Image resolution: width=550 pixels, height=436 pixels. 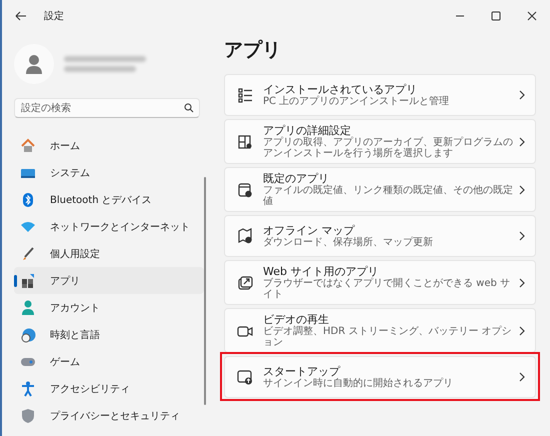 I want to click on settings-card: アプリの詳細設定 アプリの取得、アプリのアーカイブ、更新プログラムのアンインストールを行う場所を選択します, so click(x=380, y=141).